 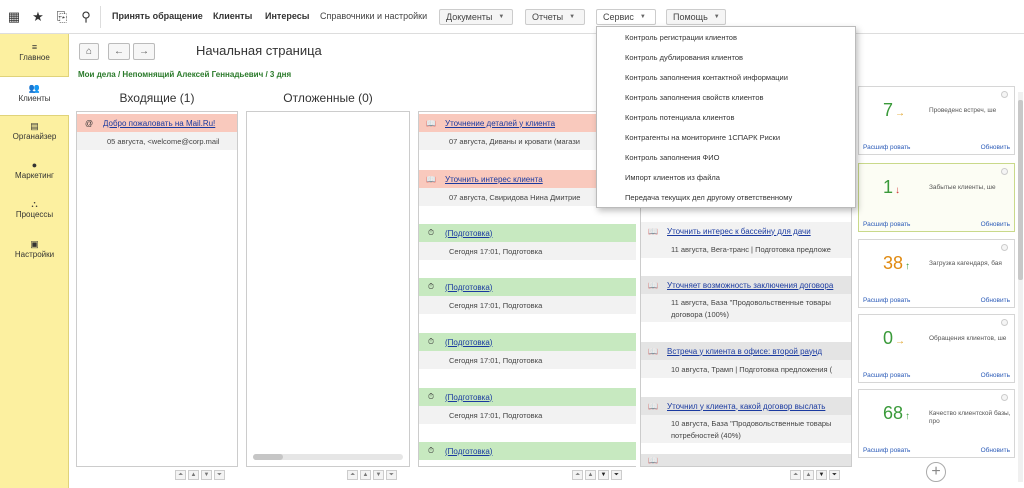 What do you see at coordinates (527, 305) in the screenshot?
I see `task-card-meta: Сегодня 17:01, Подготовка` at bounding box center [527, 305].